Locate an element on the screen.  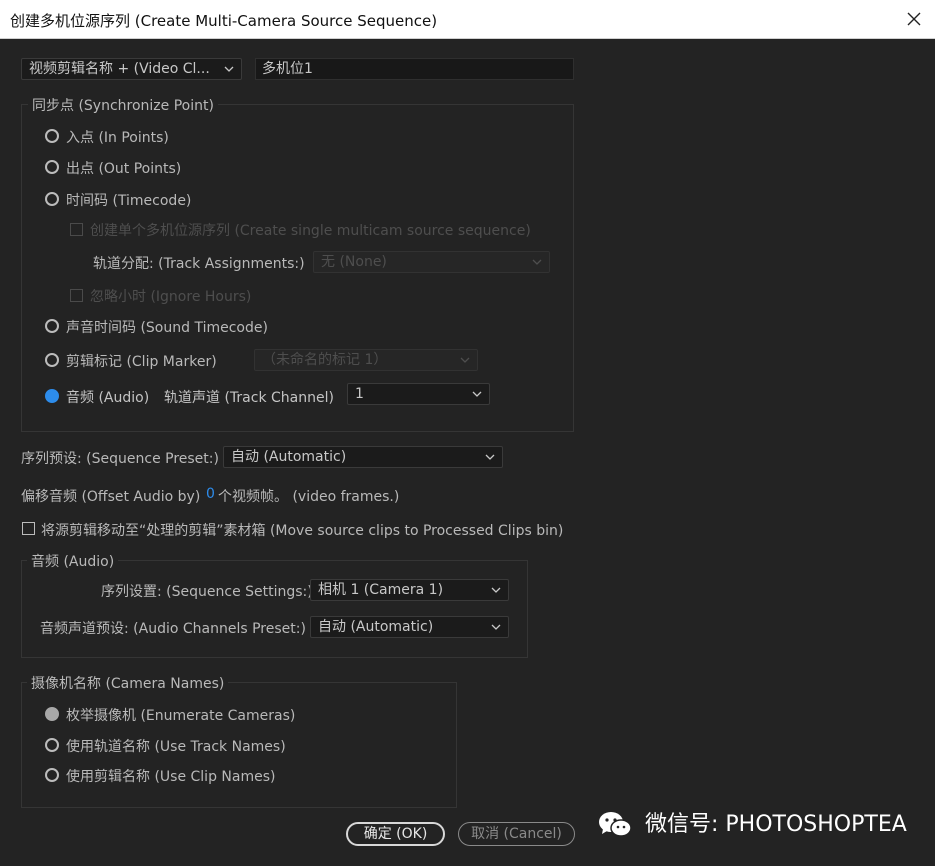
watermark: 微信号: PHOTOSHOPTEA is located at coordinates (752, 825).